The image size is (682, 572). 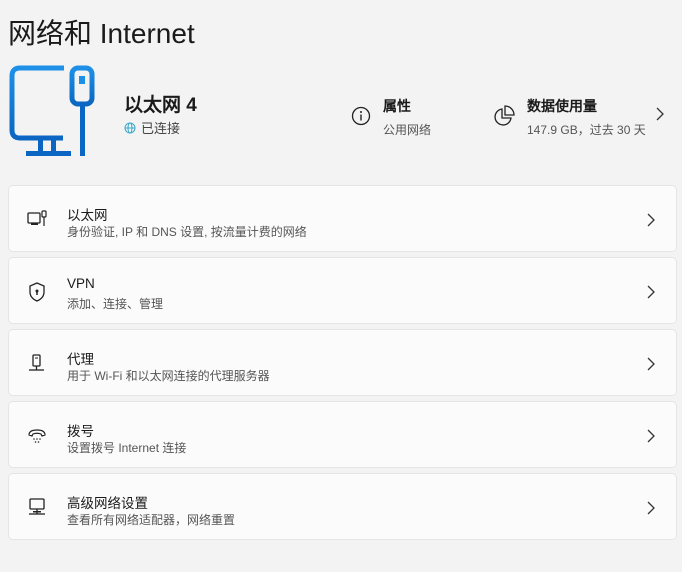 What do you see at coordinates (187, 232) in the screenshot?
I see `item-description: 身份验证, IP 和 DNS 设置, 按流量计费的网络` at bounding box center [187, 232].